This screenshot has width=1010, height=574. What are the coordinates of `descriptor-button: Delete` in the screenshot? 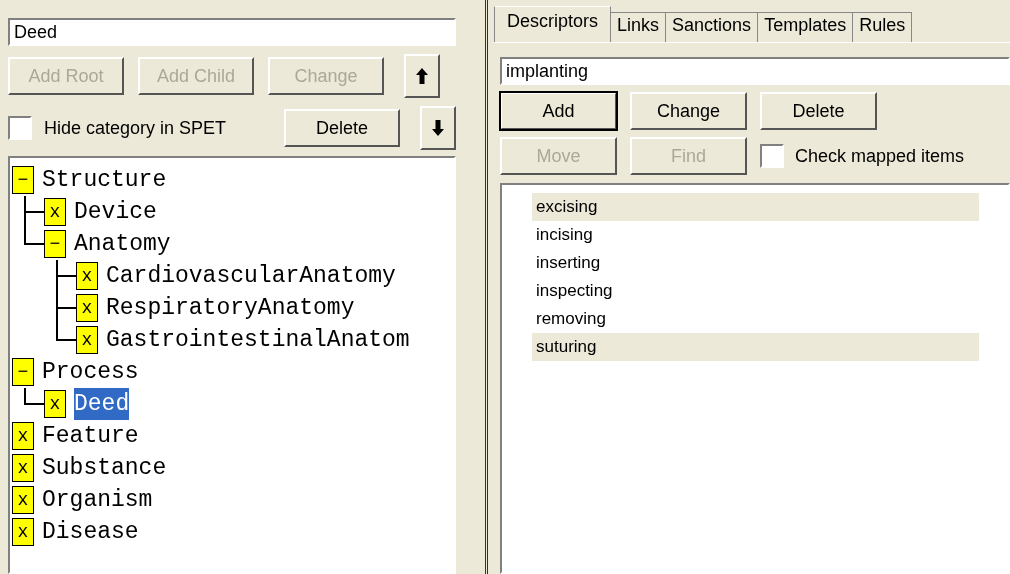 It's located at (818, 111).